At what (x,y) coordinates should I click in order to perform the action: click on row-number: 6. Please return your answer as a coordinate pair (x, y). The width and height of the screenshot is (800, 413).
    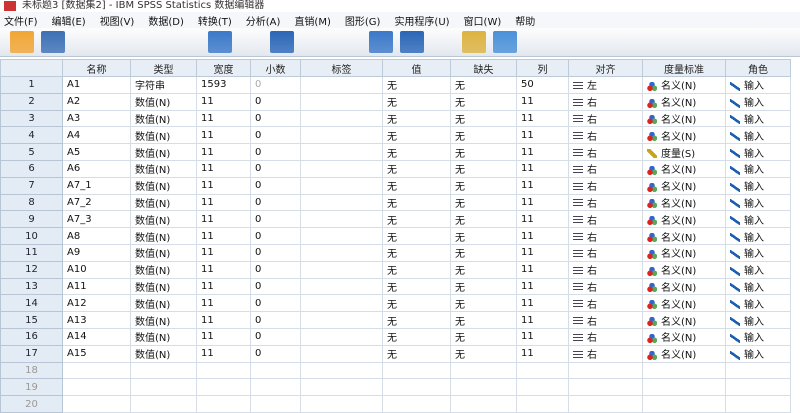
    Looking at the image, I should click on (31, 168).